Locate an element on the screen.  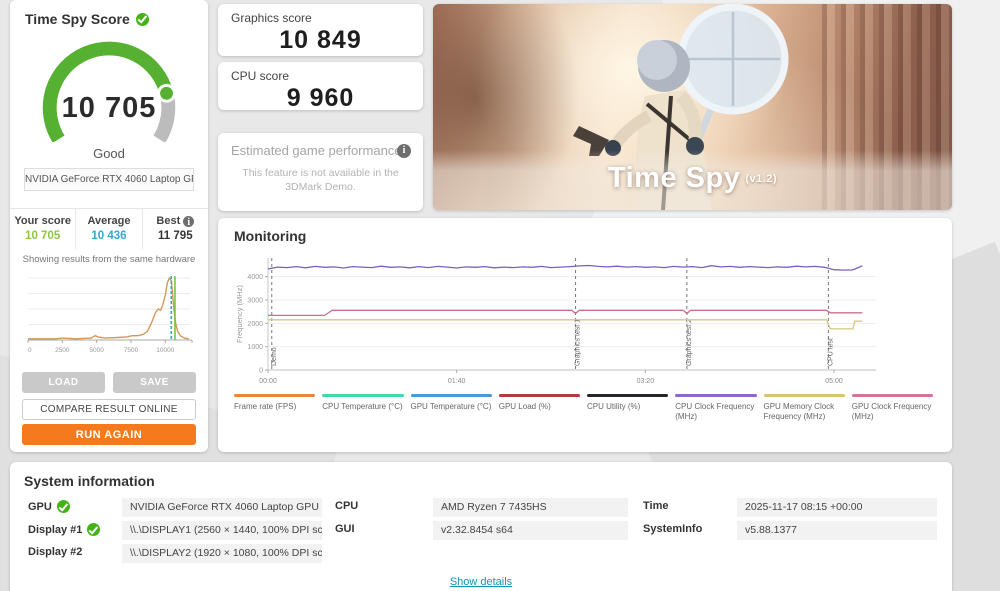
legend-item: GPU Load (%) is located at coordinates (539, 408).